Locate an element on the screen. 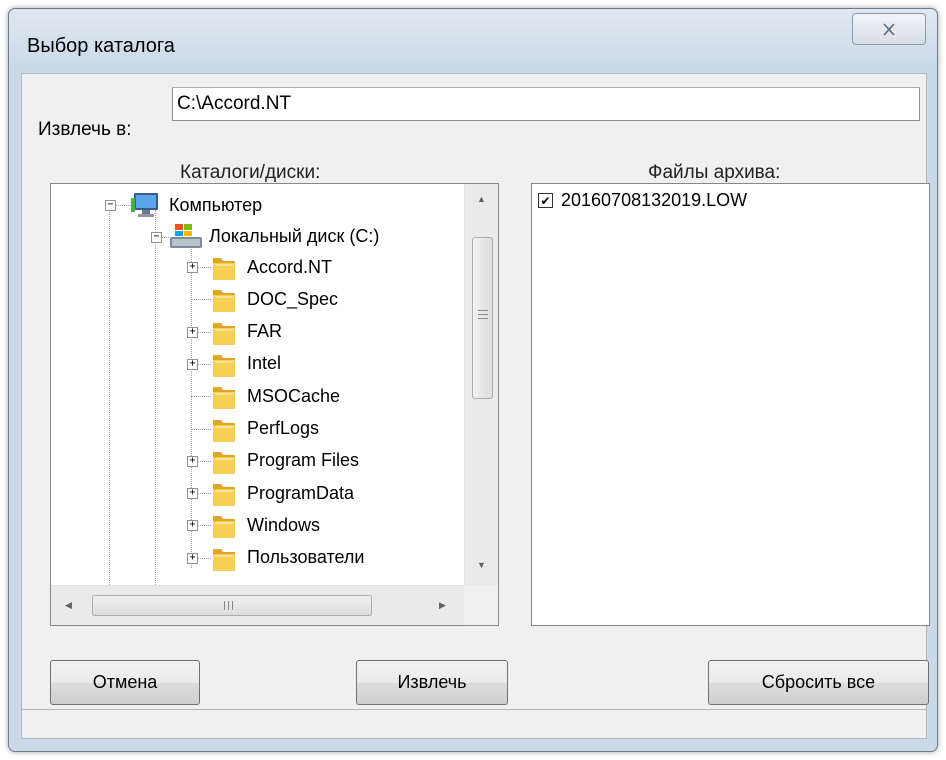 The image size is (946, 760). folder-label: Accord.NT is located at coordinates (290, 266).